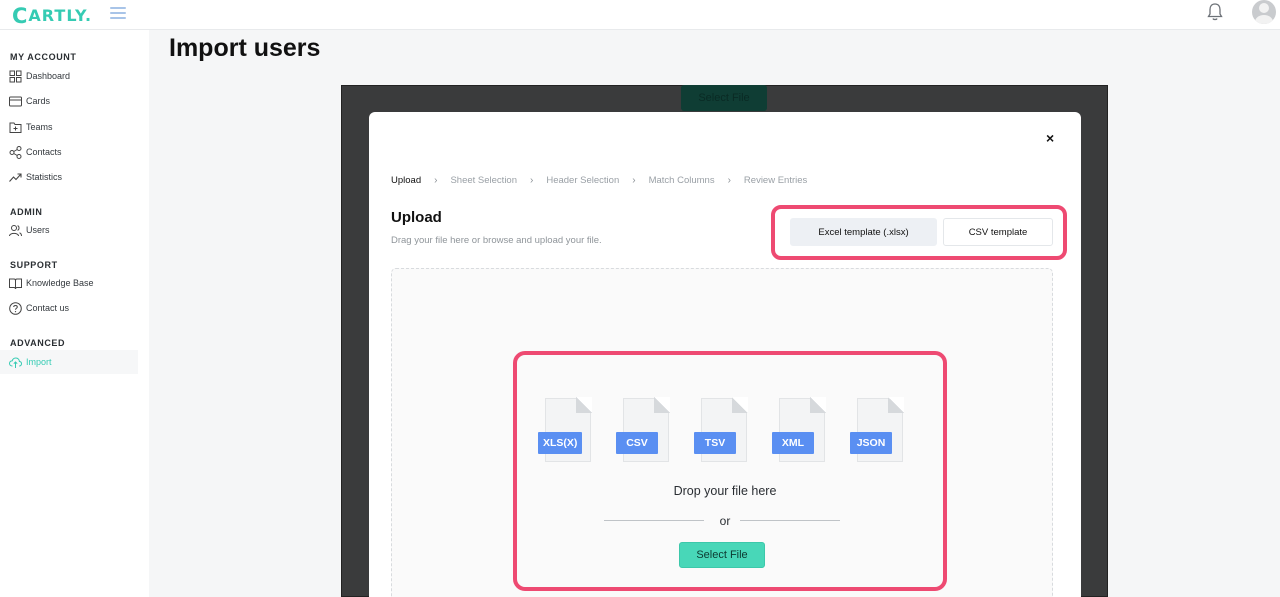 The height and width of the screenshot is (597, 1280). What do you see at coordinates (15, 101) in the screenshot?
I see `card-icon` at bounding box center [15, 101].